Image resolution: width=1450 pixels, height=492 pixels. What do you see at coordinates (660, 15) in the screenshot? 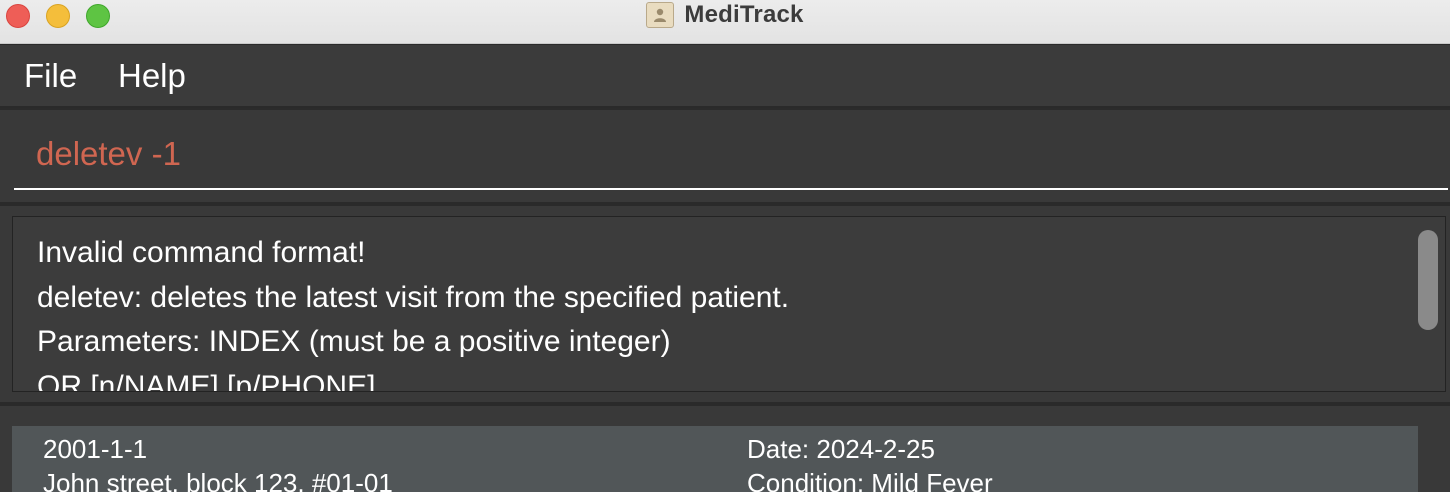
I see `contact-card-icon` at bounding box center [660, 15].